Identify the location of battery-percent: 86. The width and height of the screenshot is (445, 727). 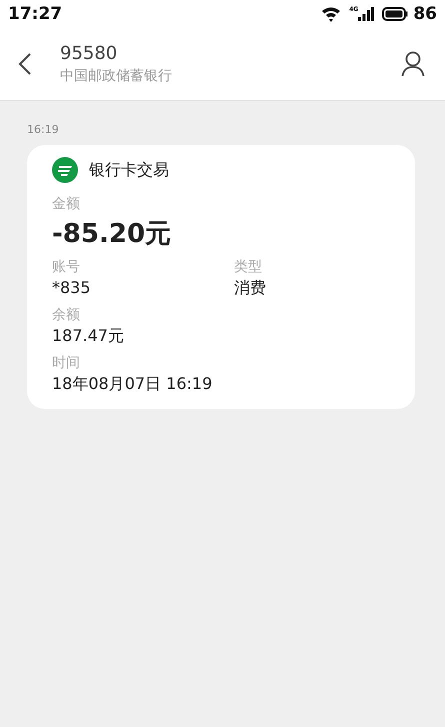
(425, 14).